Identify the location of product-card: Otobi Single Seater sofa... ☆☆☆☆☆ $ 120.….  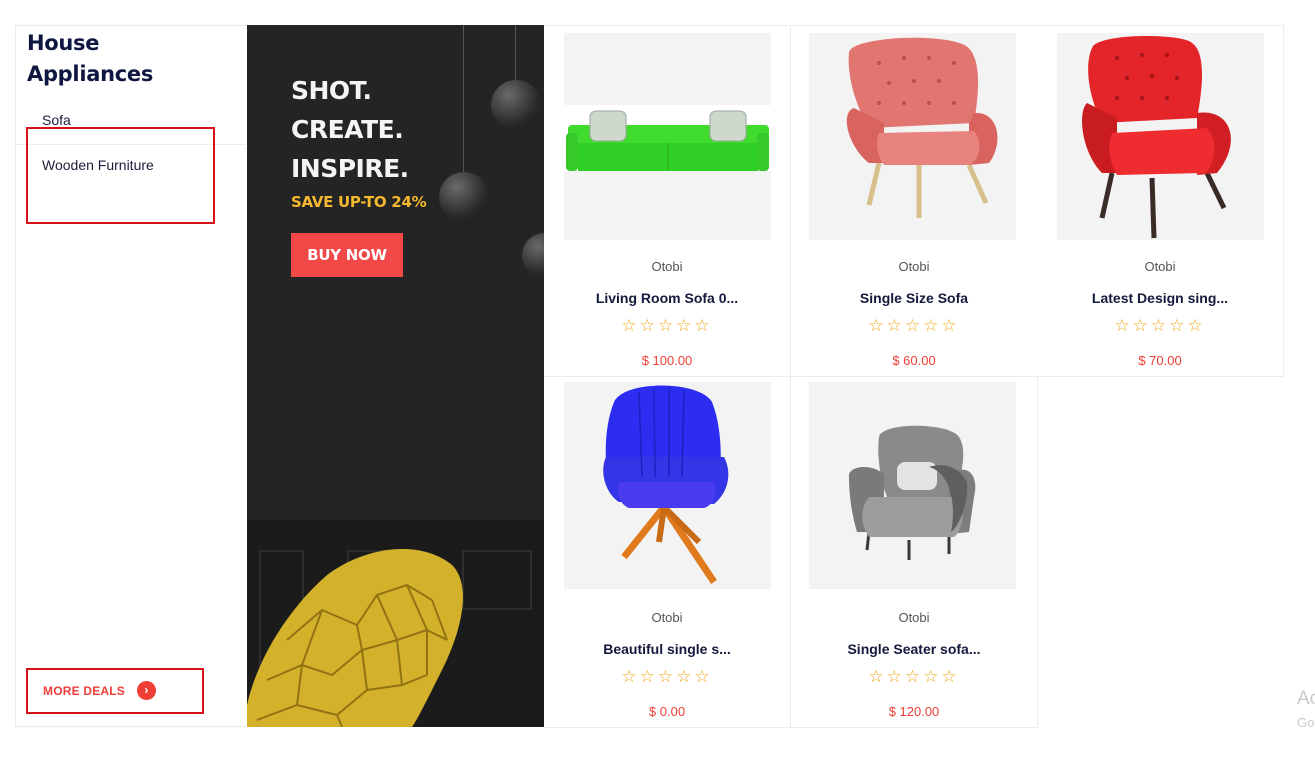
(914, 552).